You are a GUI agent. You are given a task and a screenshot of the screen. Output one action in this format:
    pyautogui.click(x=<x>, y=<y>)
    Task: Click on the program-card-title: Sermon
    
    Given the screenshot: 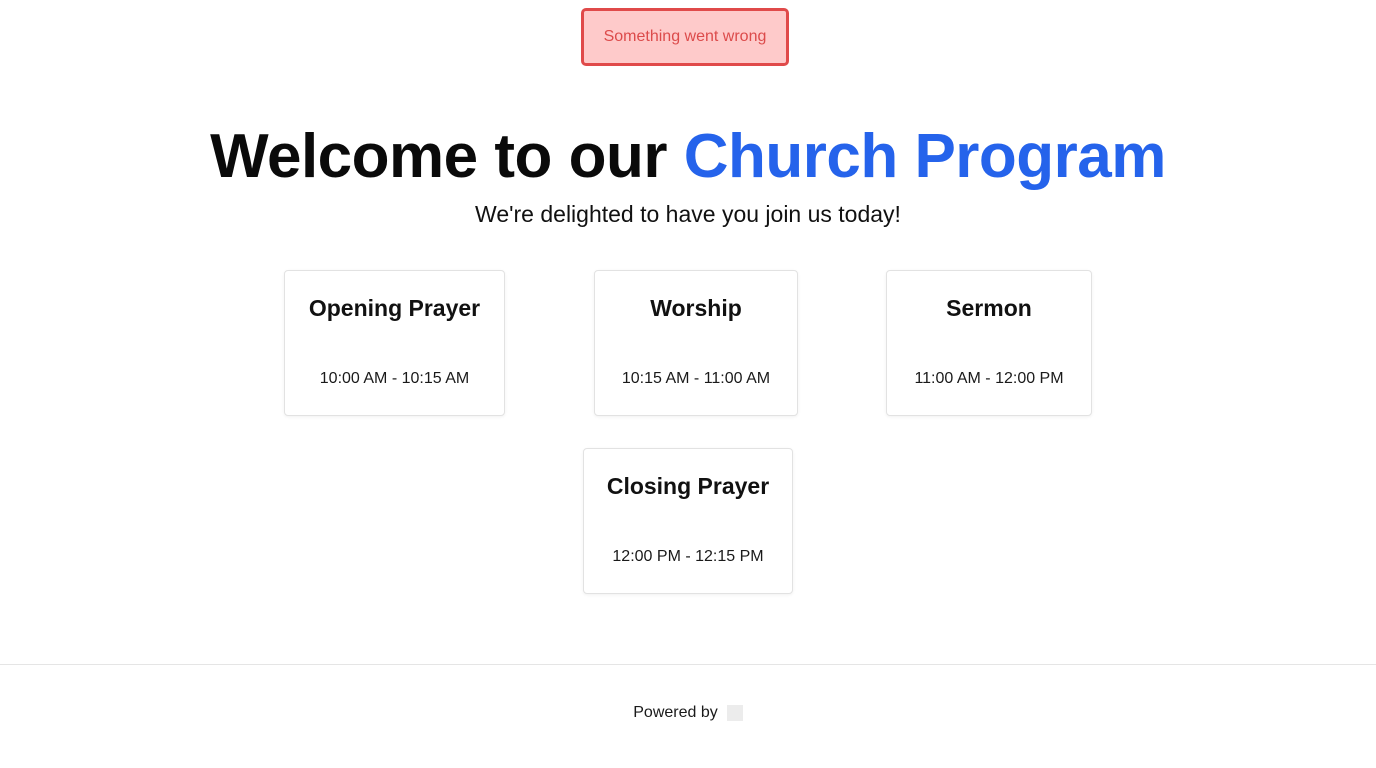 What is the action you would take?
    pyautogui.click(x=989, y=308)
    